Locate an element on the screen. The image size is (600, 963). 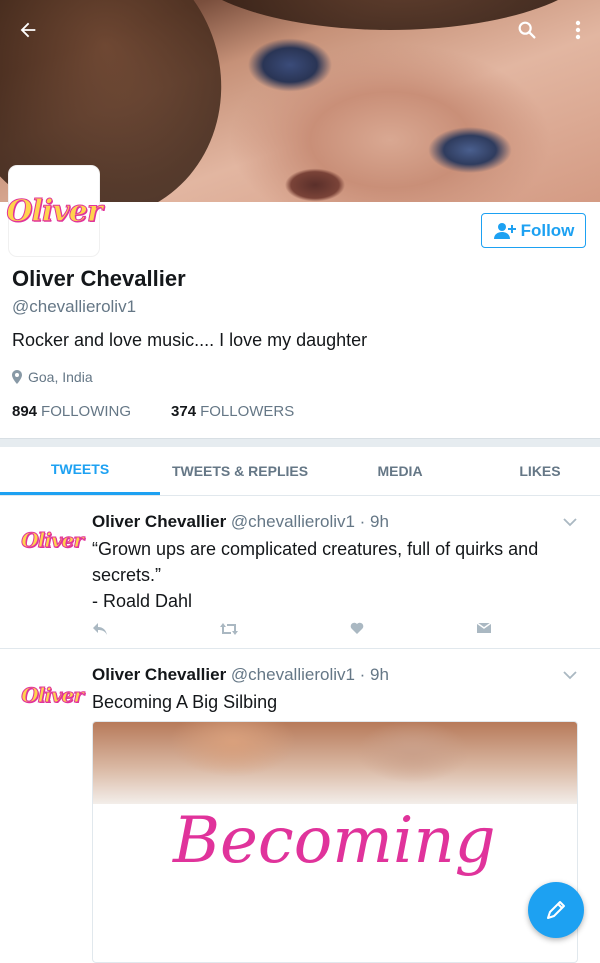
follow-button: Follow is located at coordinates (533, 230).